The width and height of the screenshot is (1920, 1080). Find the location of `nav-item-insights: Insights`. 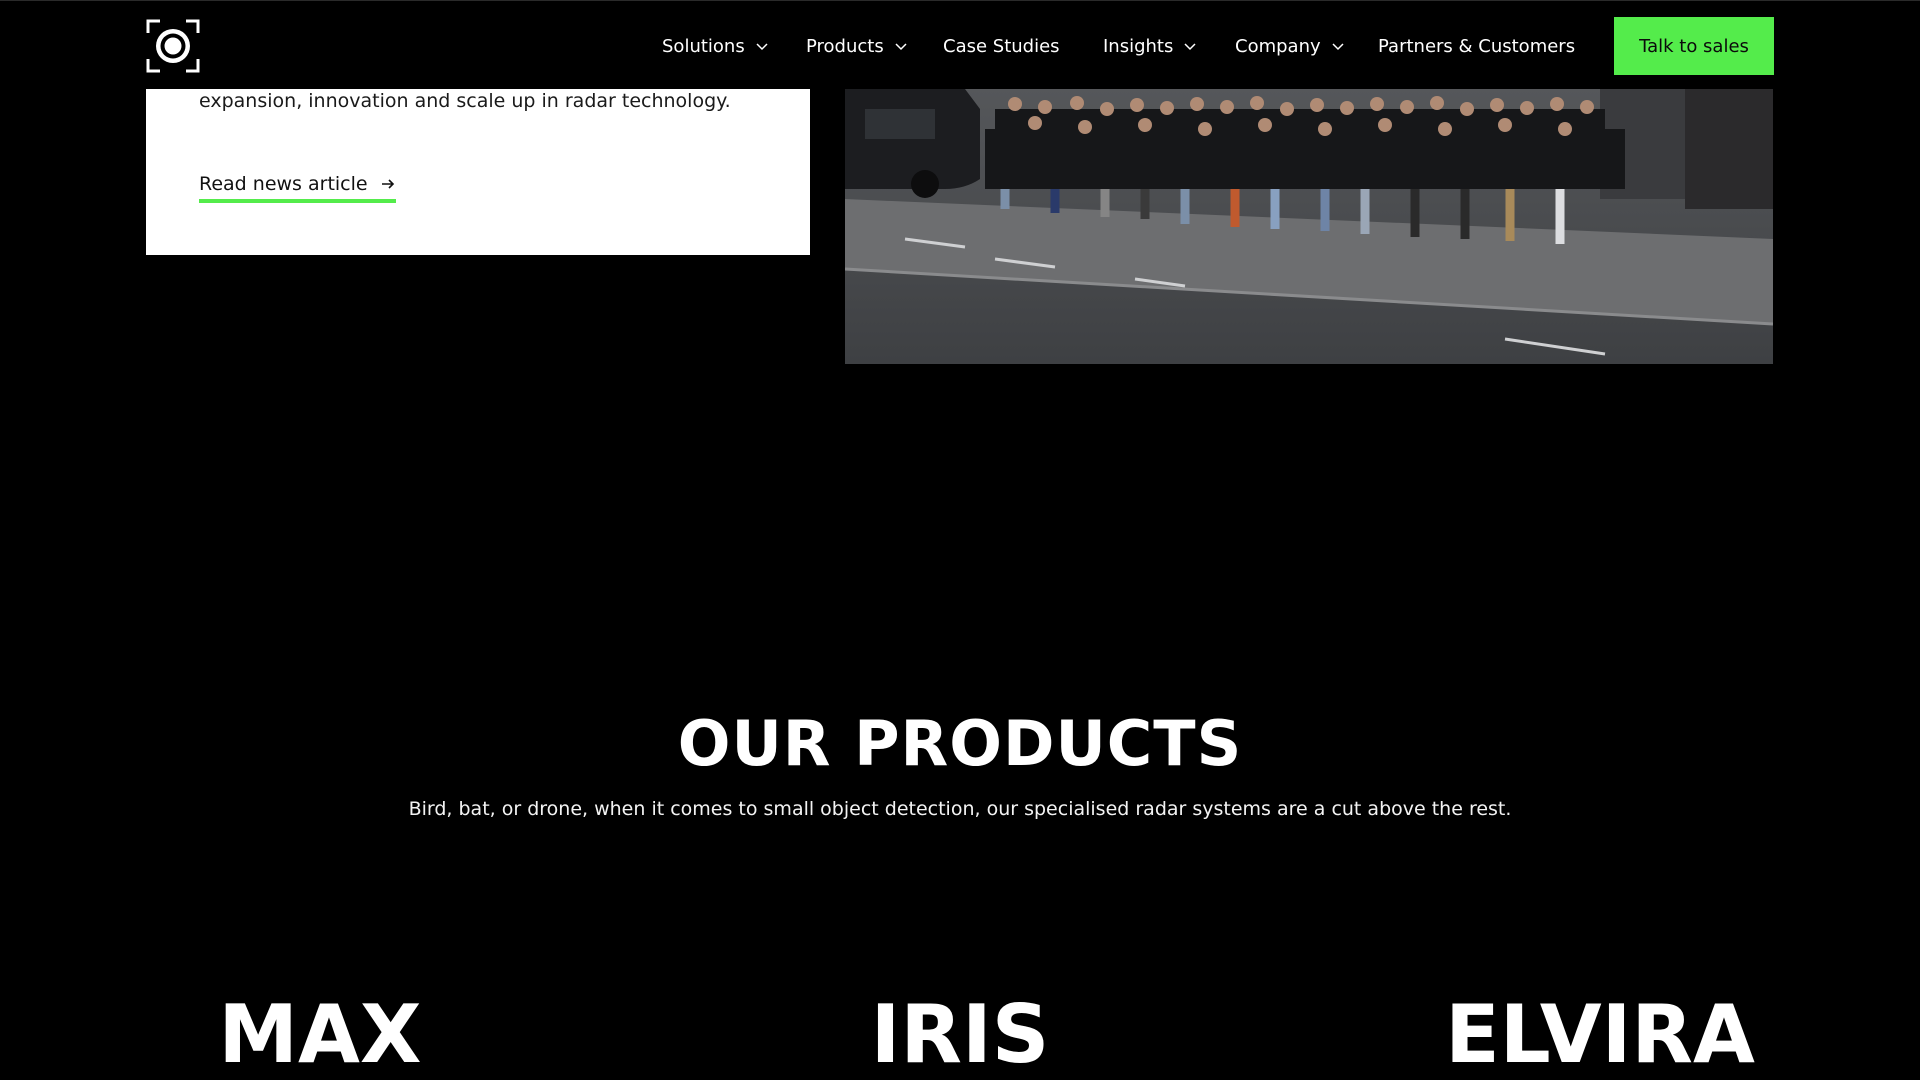

nav-item-insights: Insights is located at coordinates (1150, 46).